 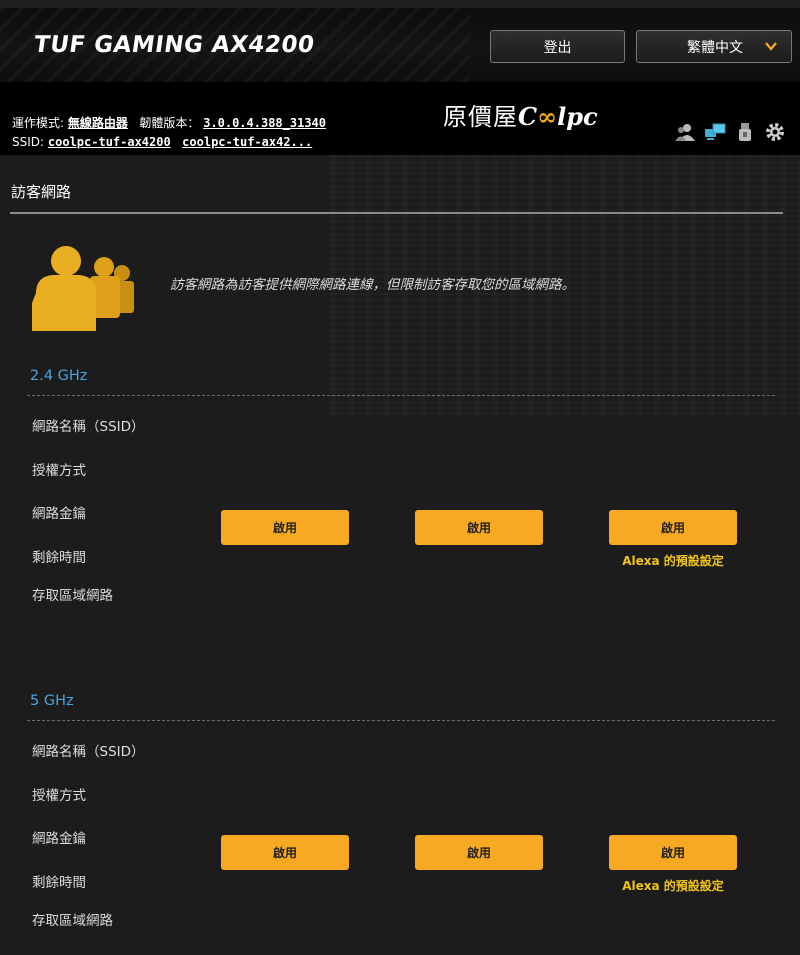 I want to click on watermark-oo: ∞, so click(x=547, y=116).